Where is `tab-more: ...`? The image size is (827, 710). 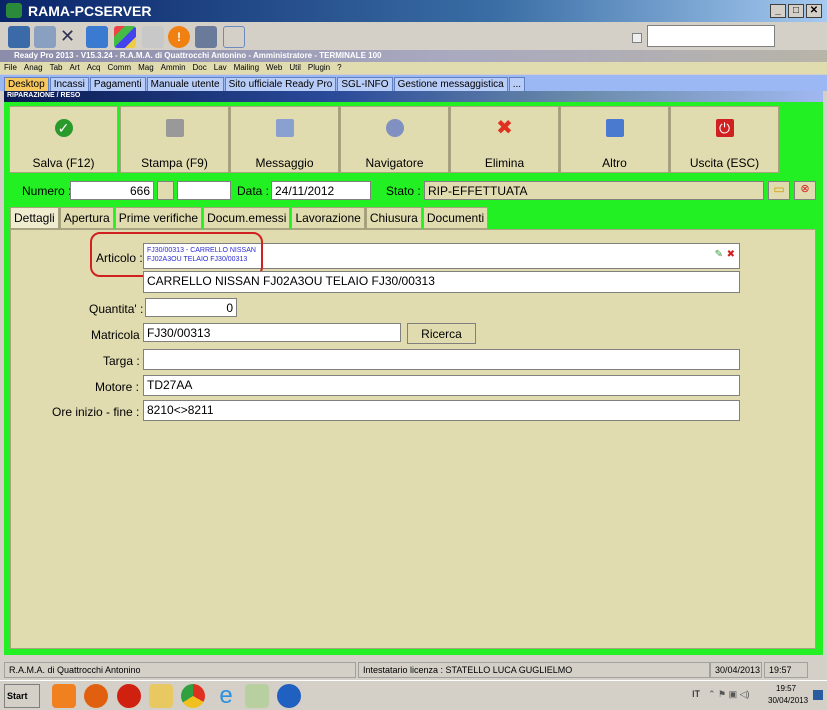 tab-more: ... is located at coordinates (517, 84).